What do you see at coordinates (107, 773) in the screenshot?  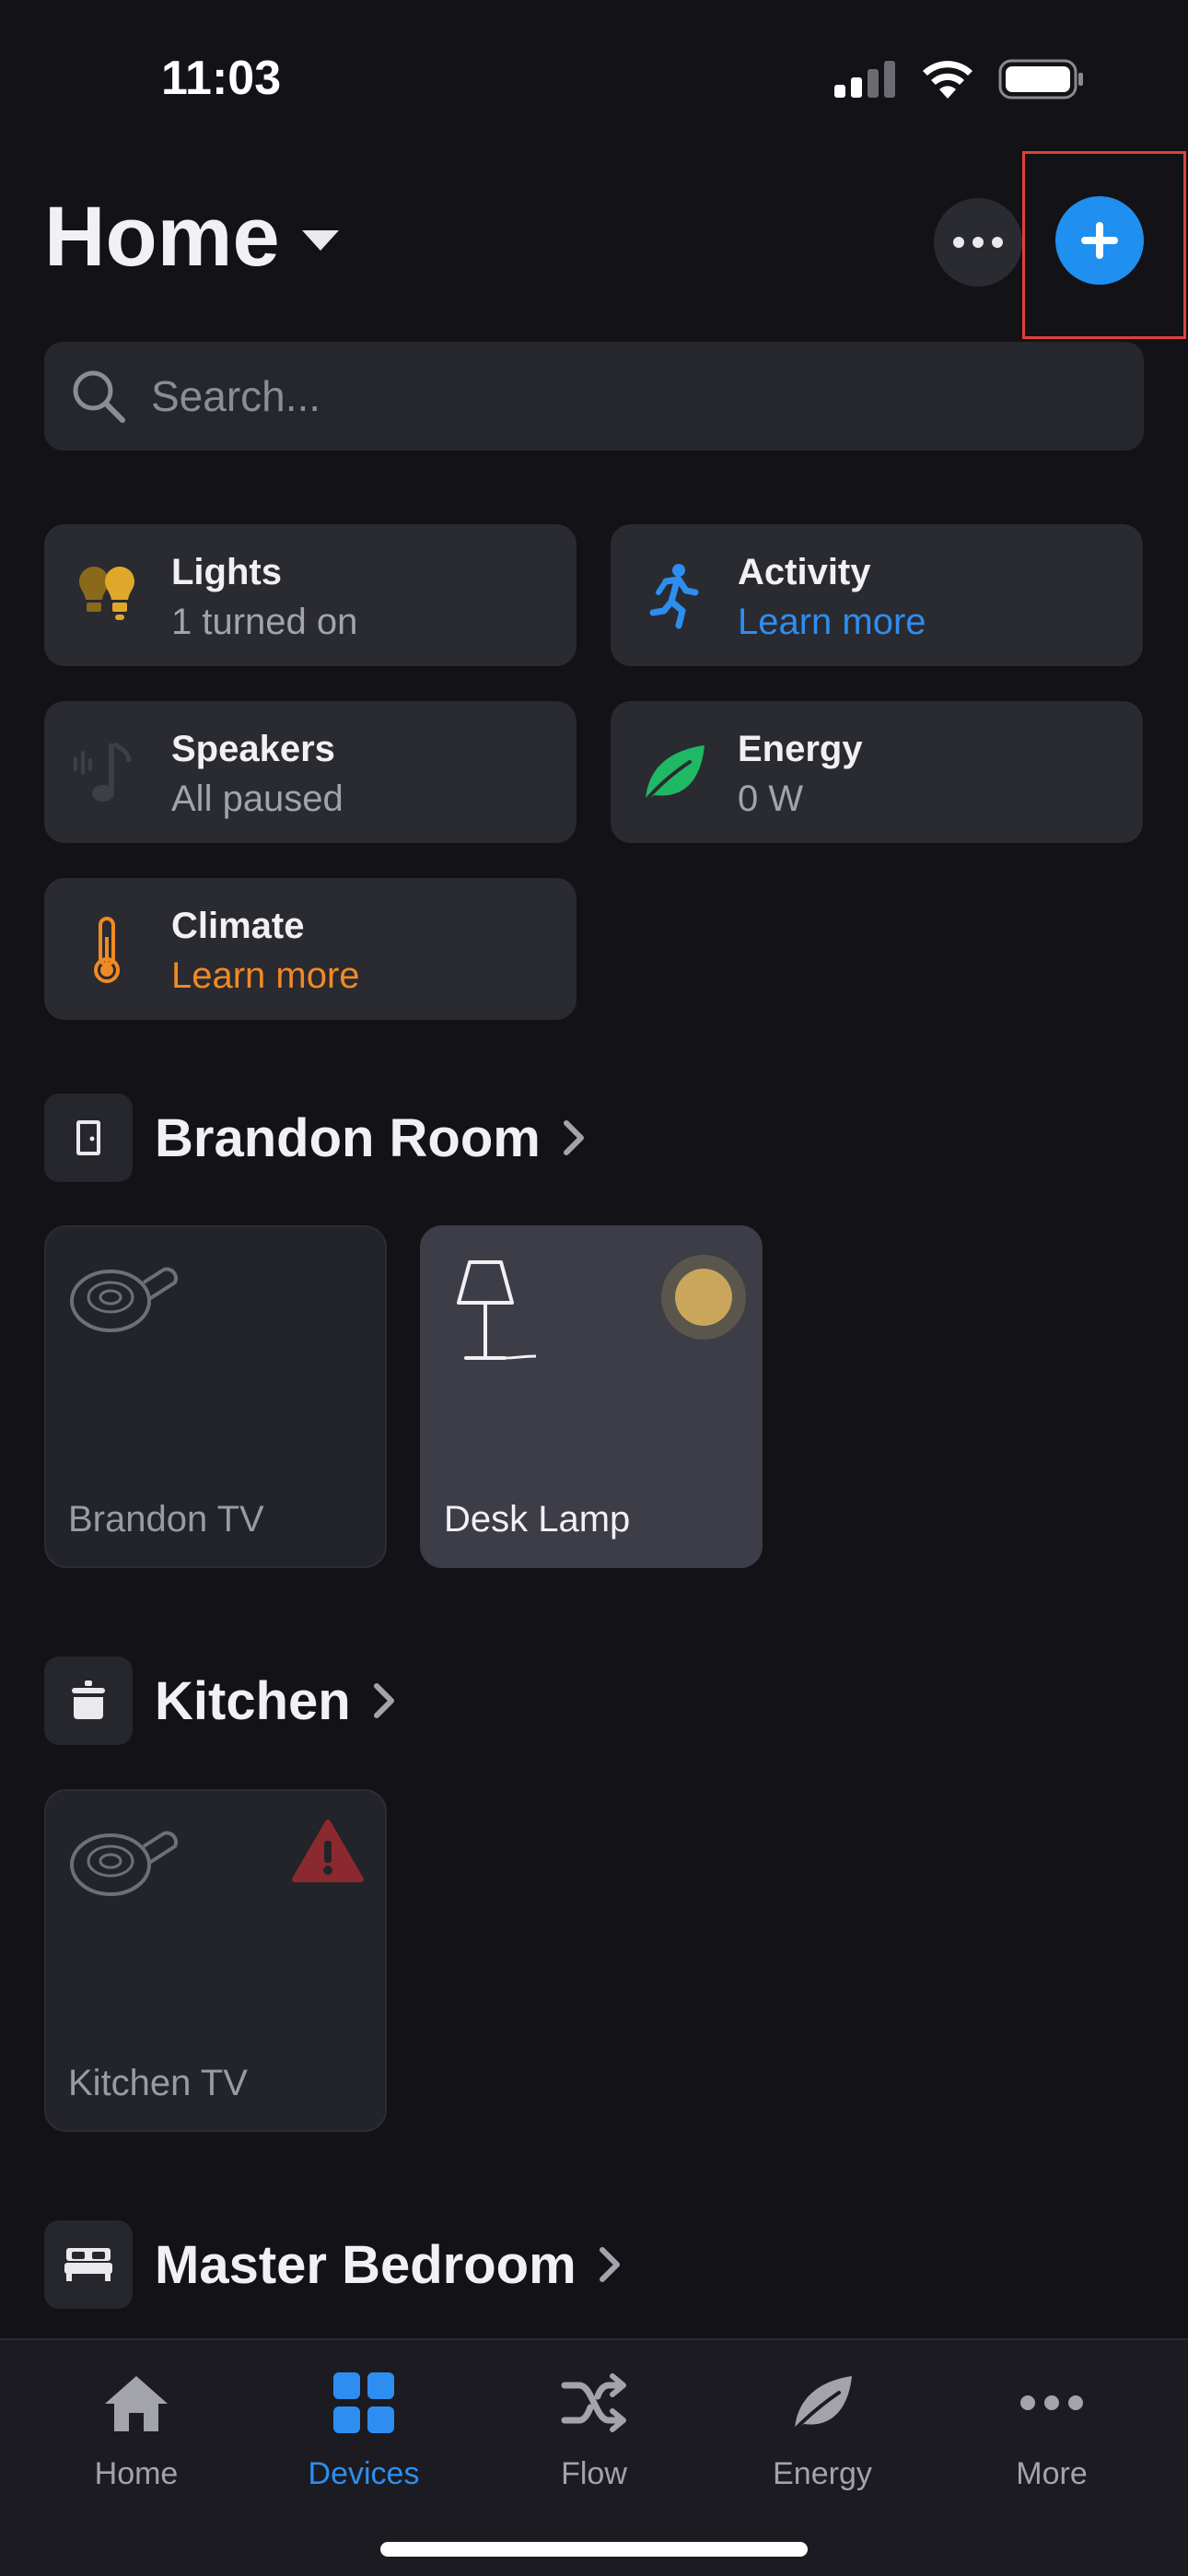 I see `music-note-icon` at bounding box center [107, 773].